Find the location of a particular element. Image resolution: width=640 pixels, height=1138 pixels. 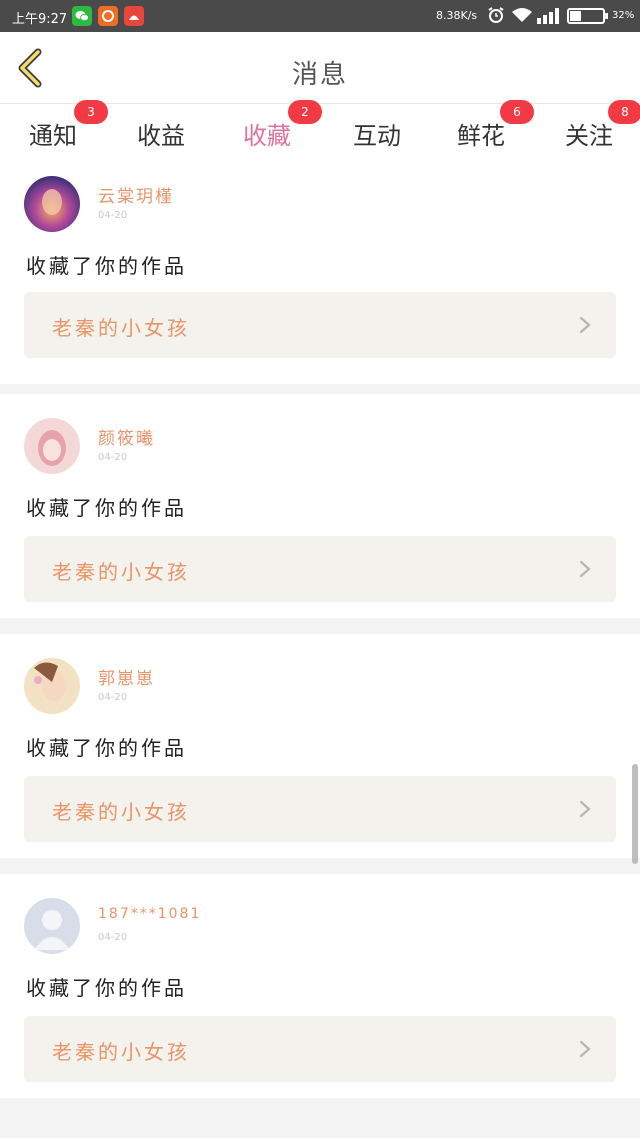

tab-label: 通知 is located at coordinates (53, 136).